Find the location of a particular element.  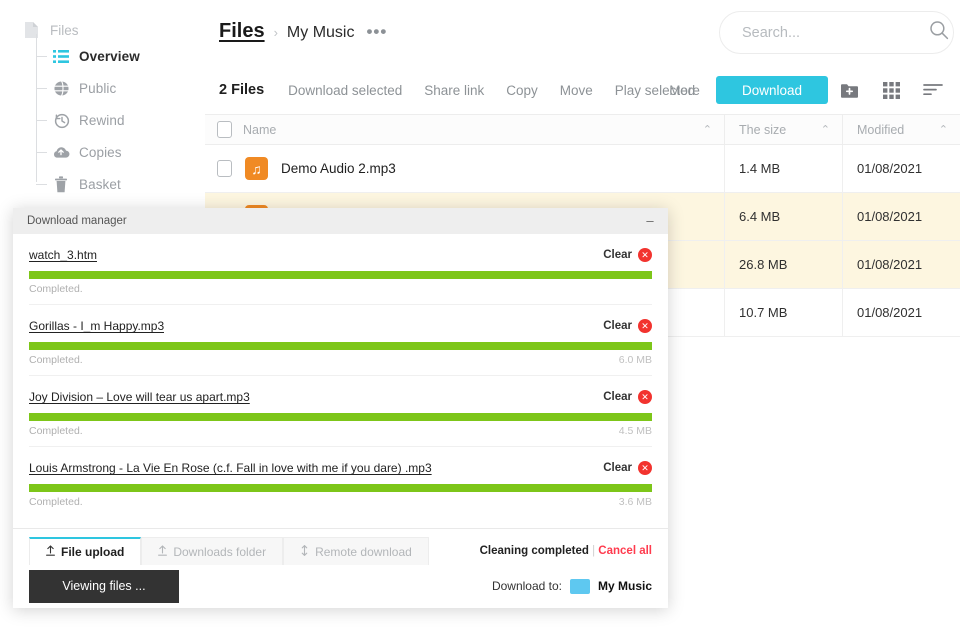

breadcrumb-root: Files is located at coordinates (242, 31).